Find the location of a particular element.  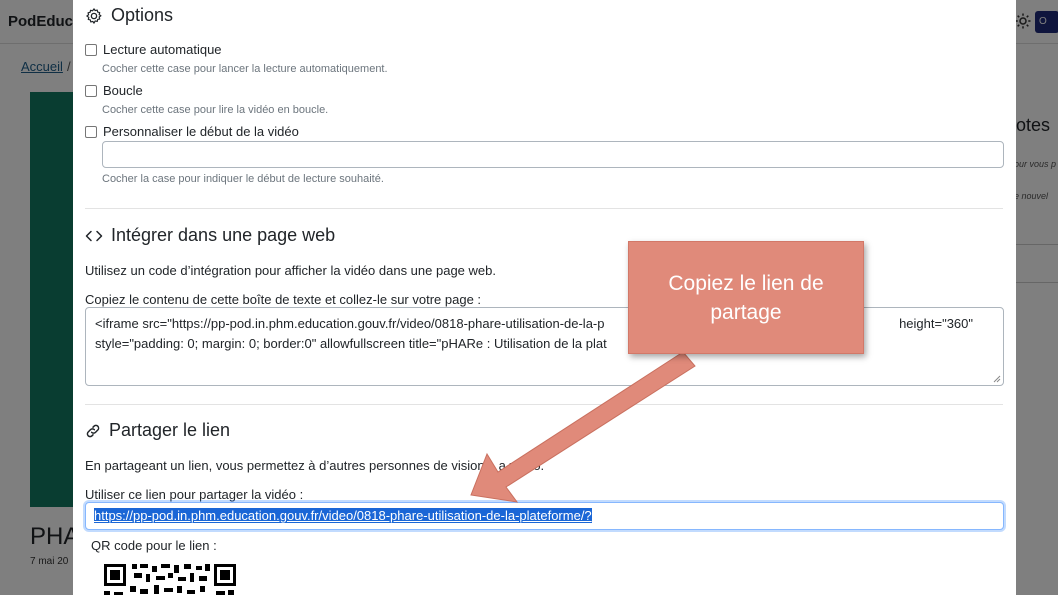

loop-option: Boucle is located at coordinates (114, 90).